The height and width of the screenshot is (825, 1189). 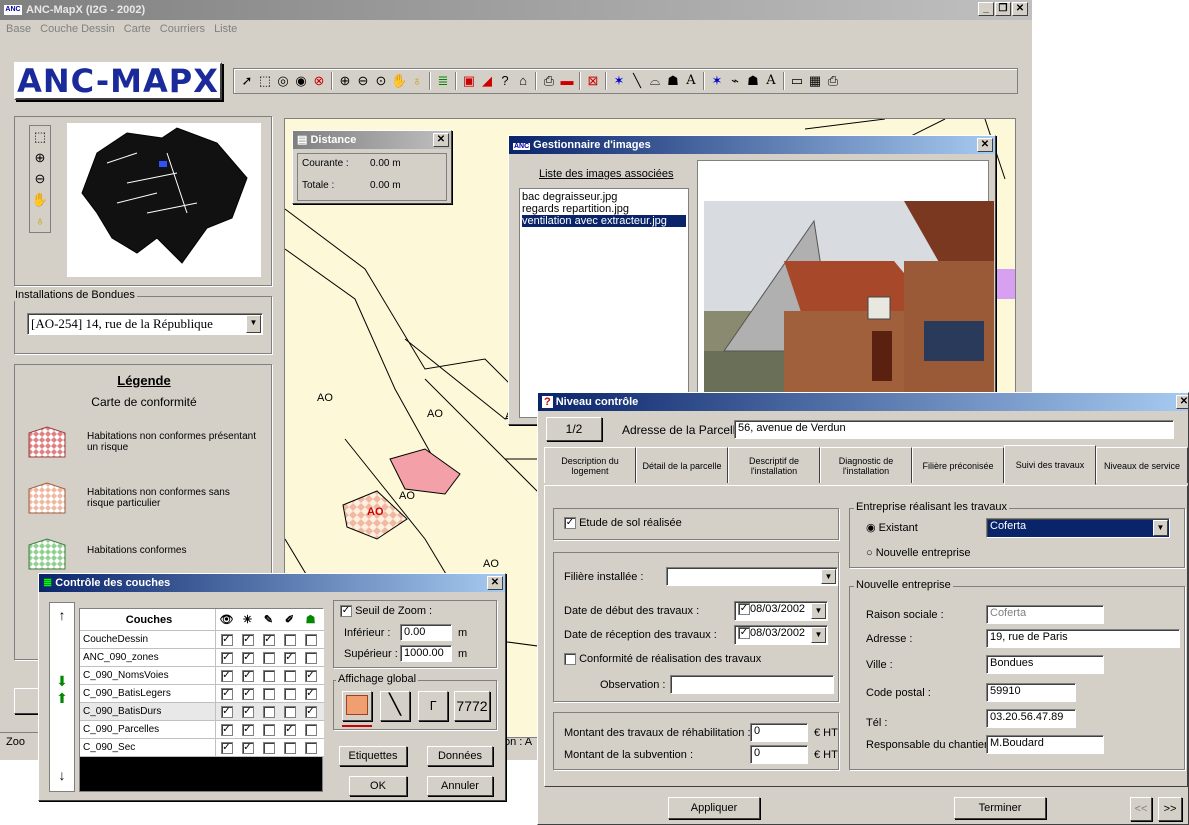 I want to click on print-icon: ⎙, so click(x=833, y=81).